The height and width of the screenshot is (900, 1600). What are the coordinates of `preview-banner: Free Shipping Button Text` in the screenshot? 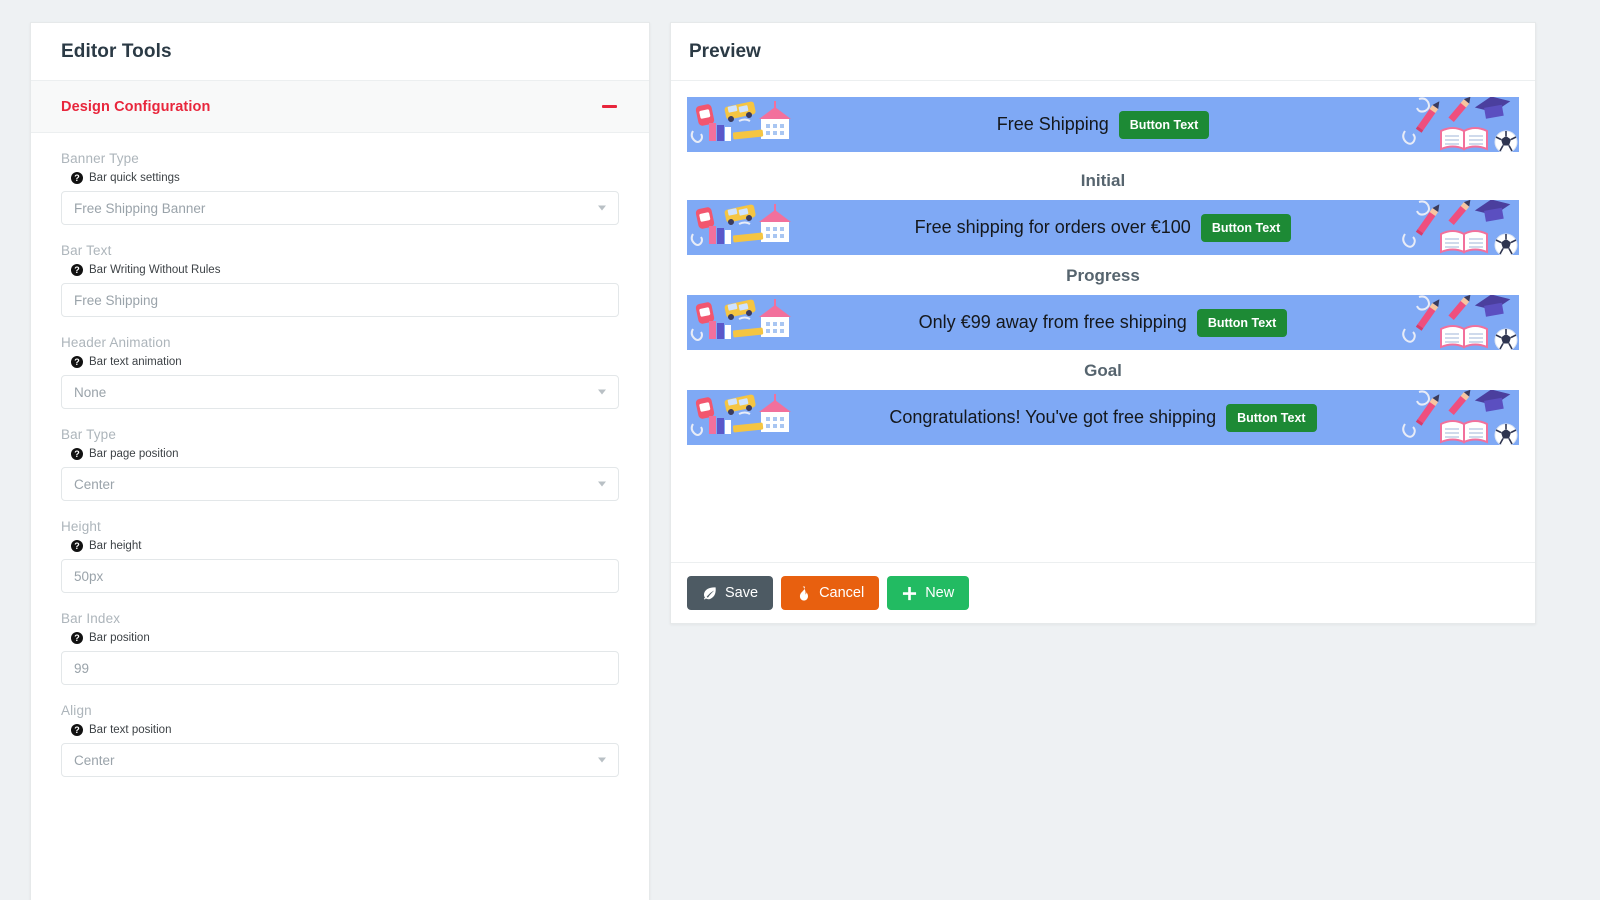 It's located at (1103, 124).